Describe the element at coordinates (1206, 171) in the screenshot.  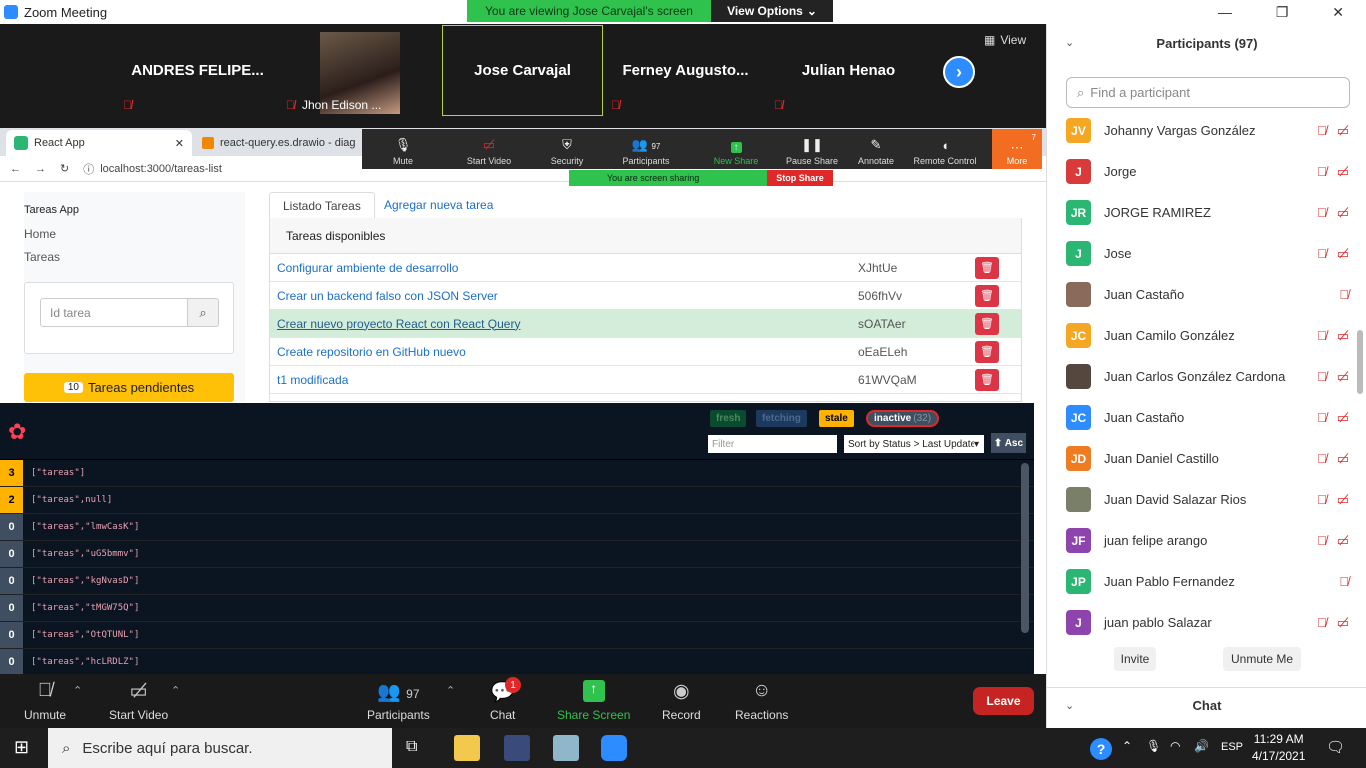
I see `participant-row: J Jorge 🎙̸ ▭̸` at that location.